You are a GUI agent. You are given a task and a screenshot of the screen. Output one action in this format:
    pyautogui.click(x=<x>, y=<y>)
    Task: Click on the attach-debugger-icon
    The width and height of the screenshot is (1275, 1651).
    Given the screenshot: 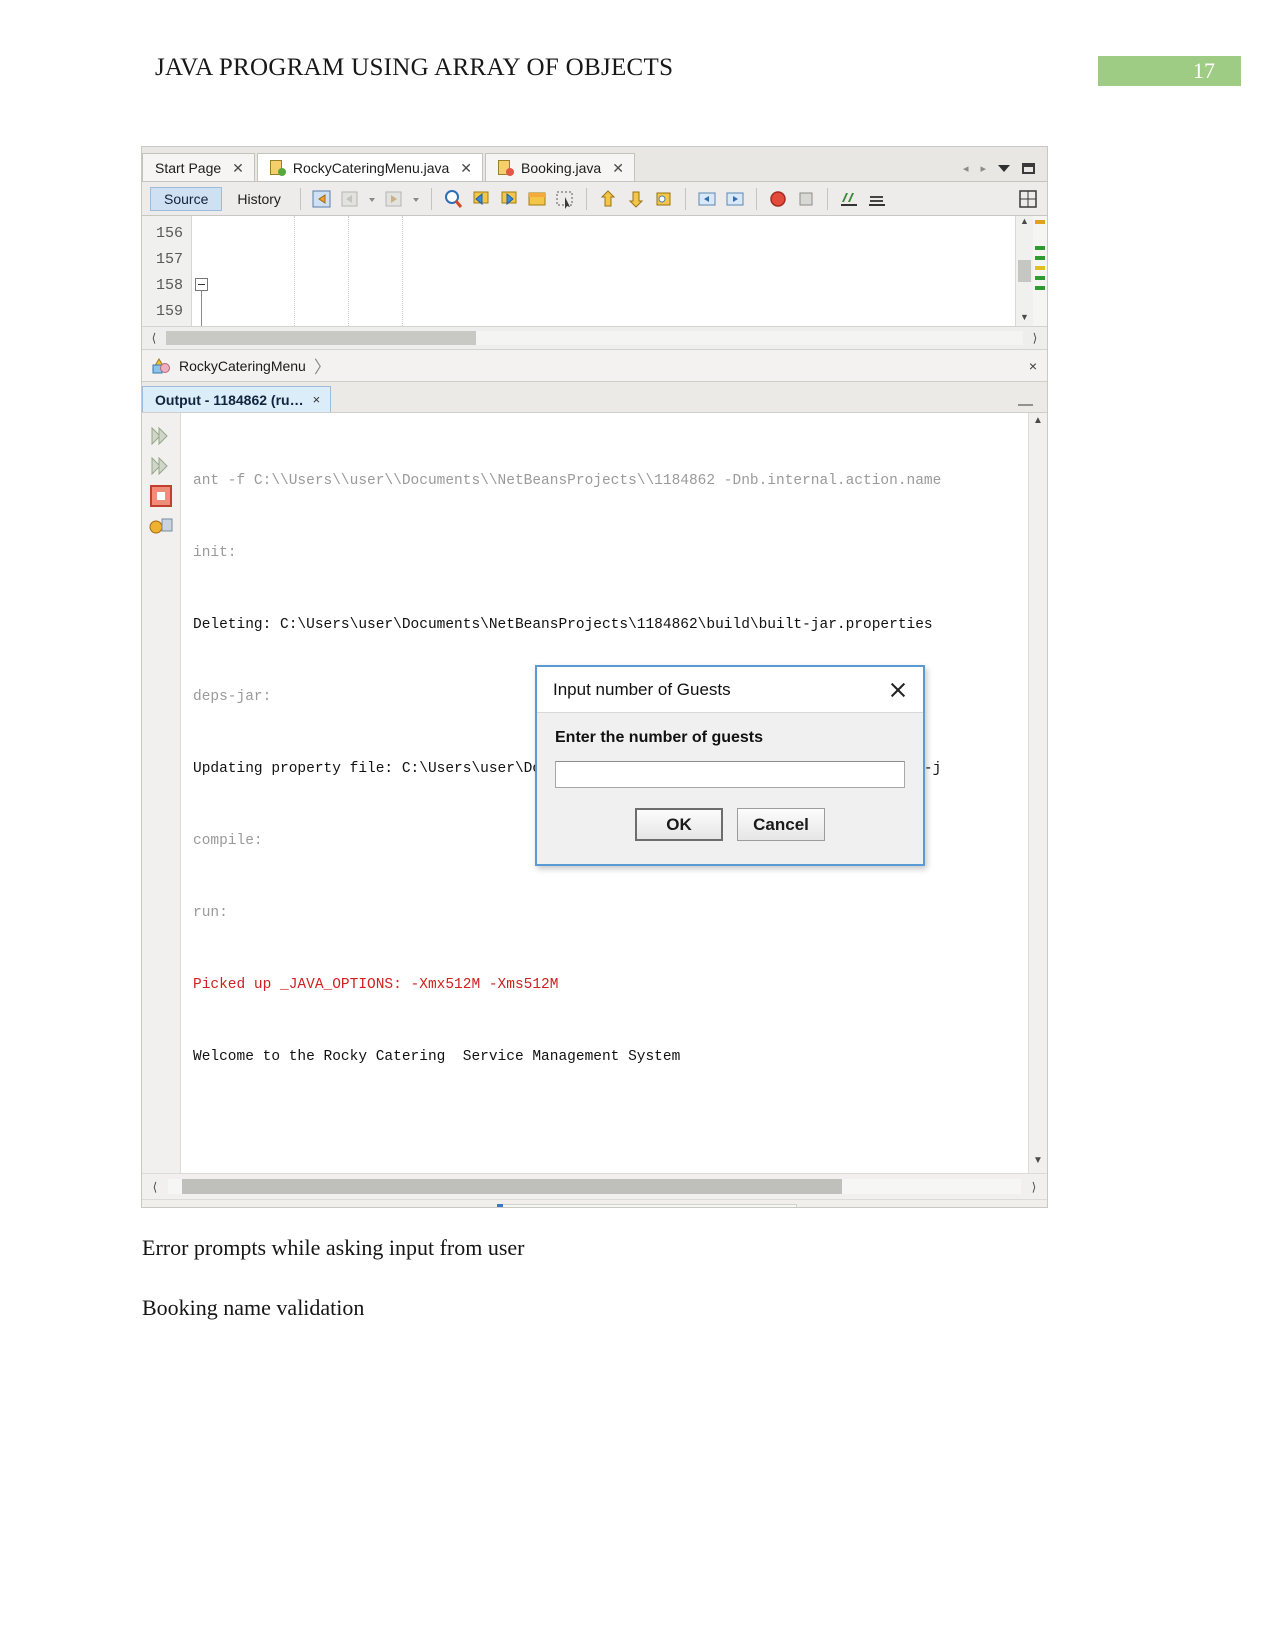 What is the action you would take?
    pyautogui.click(x=161, y=526)
    